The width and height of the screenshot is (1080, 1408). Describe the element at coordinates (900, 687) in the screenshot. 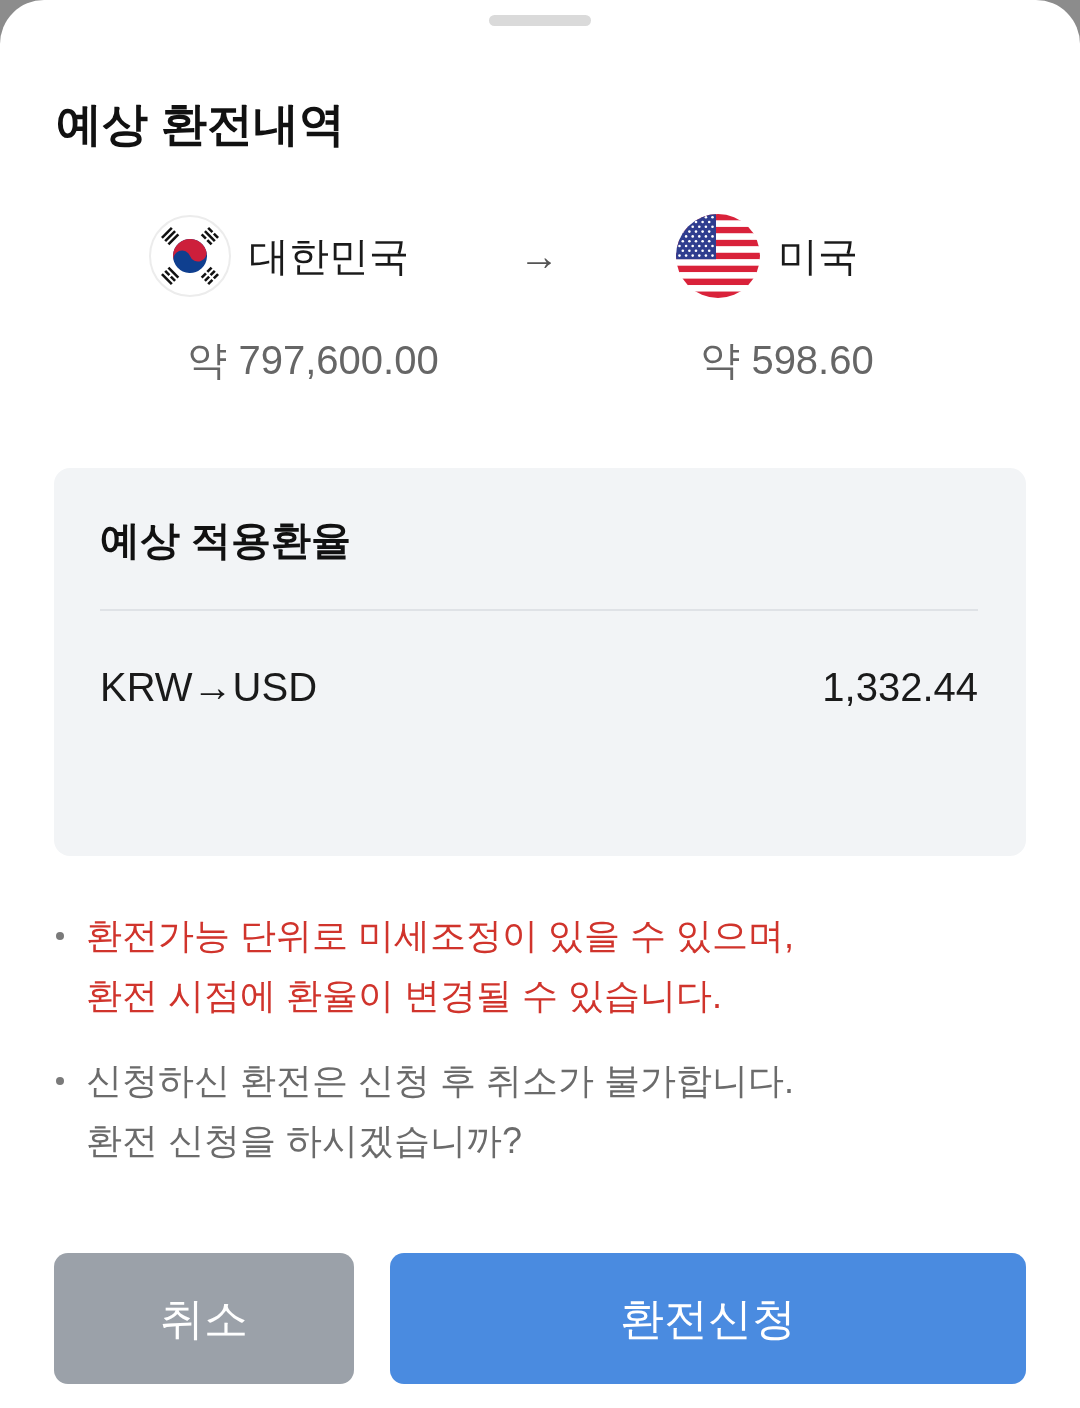

I see `rate-value: 1,332.44` at that location.